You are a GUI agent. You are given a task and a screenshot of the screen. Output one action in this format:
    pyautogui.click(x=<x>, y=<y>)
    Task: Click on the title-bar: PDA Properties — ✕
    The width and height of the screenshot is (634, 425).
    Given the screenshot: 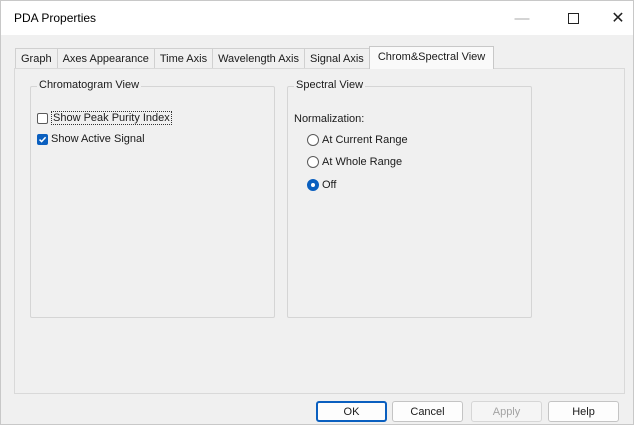 What is the action you would take?
    pyautogui.click(x=317, y=18)
    